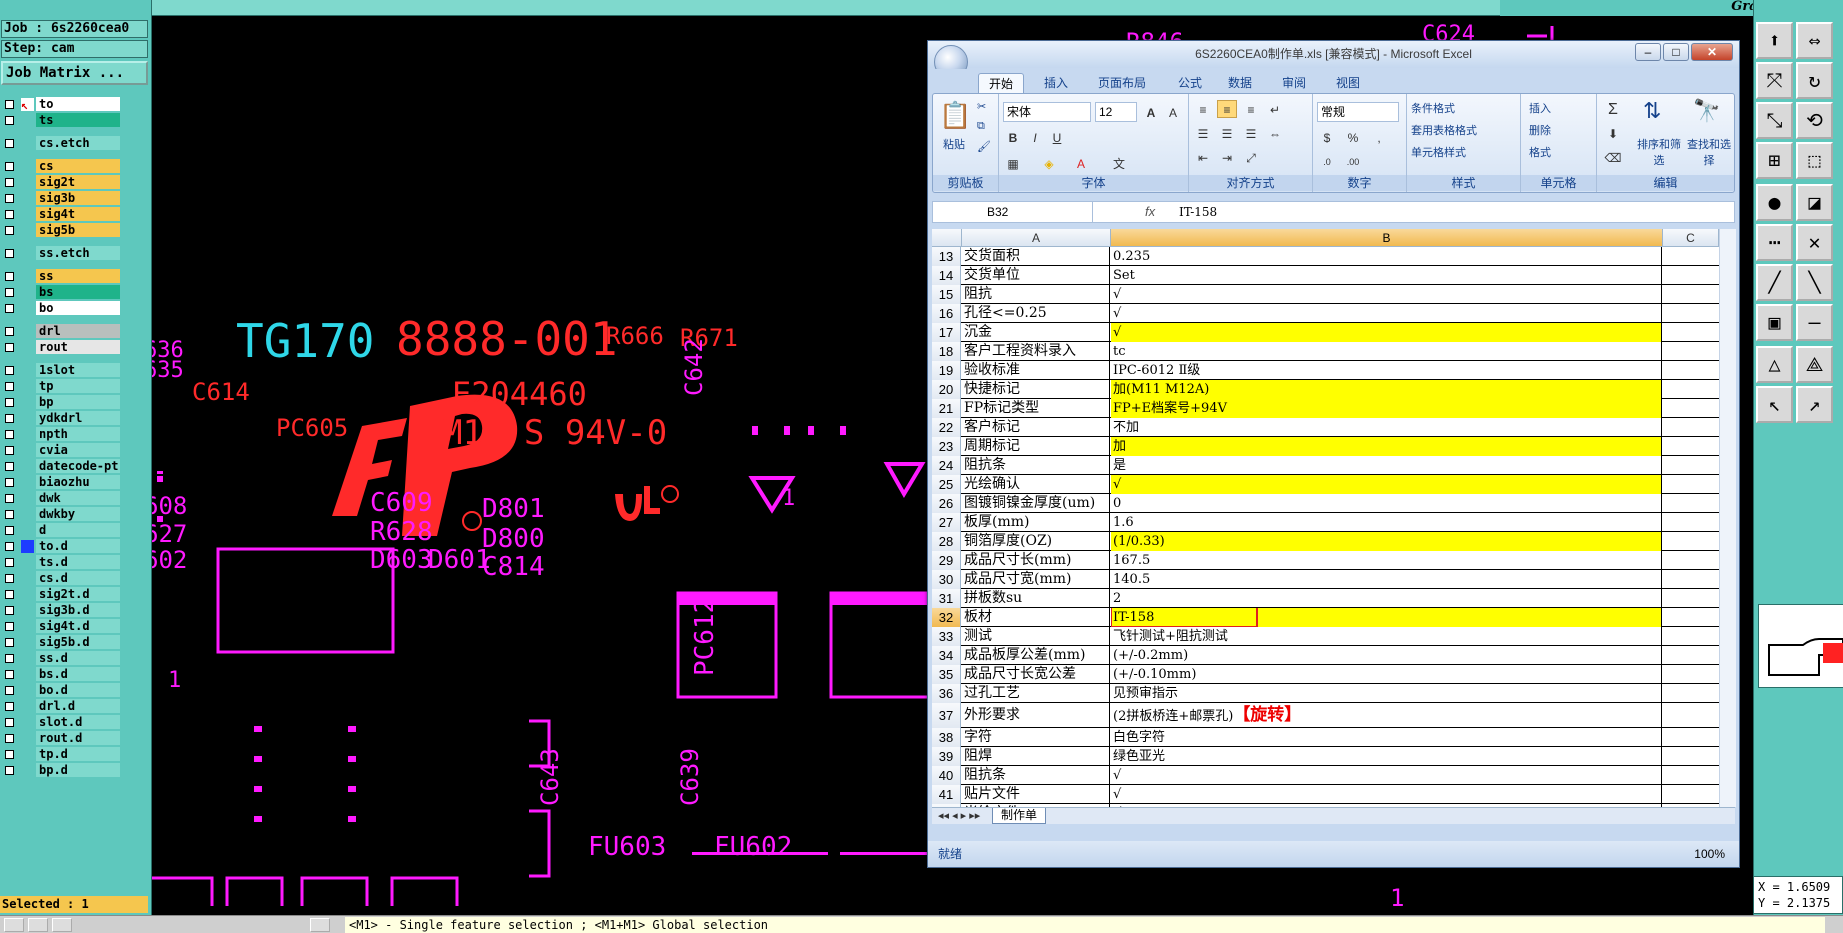 Image resolution: width=1843 pixels, height=933 pixels. Describe the element at coordinates (1386, 655) in the screenshot. I see `cell-b: (+/-0.2mm)` at that location.